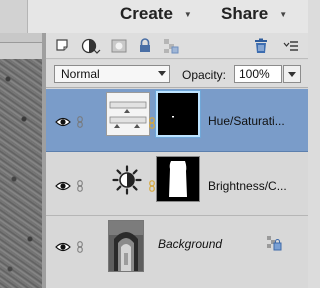 The height and width of the screenshot is (288, 320). What do you see at coordinates (23, 38) in the screenshot?
I see `canvas-ruler` at bounding box center [23, 38].